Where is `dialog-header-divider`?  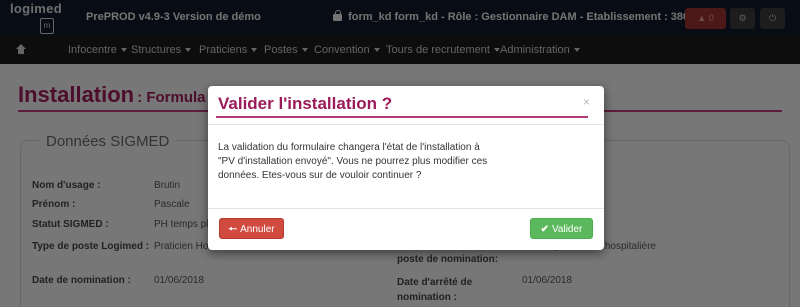 dialog-header-divider is located at coordinates (406, 124).